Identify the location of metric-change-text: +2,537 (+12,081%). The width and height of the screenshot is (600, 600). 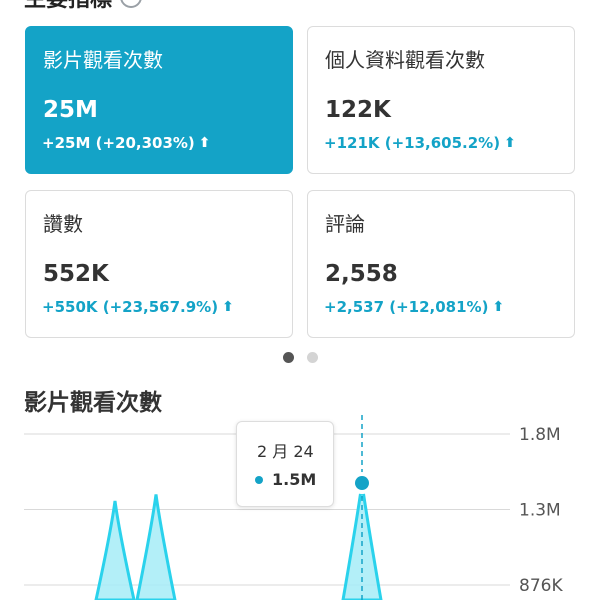
(406, 307).